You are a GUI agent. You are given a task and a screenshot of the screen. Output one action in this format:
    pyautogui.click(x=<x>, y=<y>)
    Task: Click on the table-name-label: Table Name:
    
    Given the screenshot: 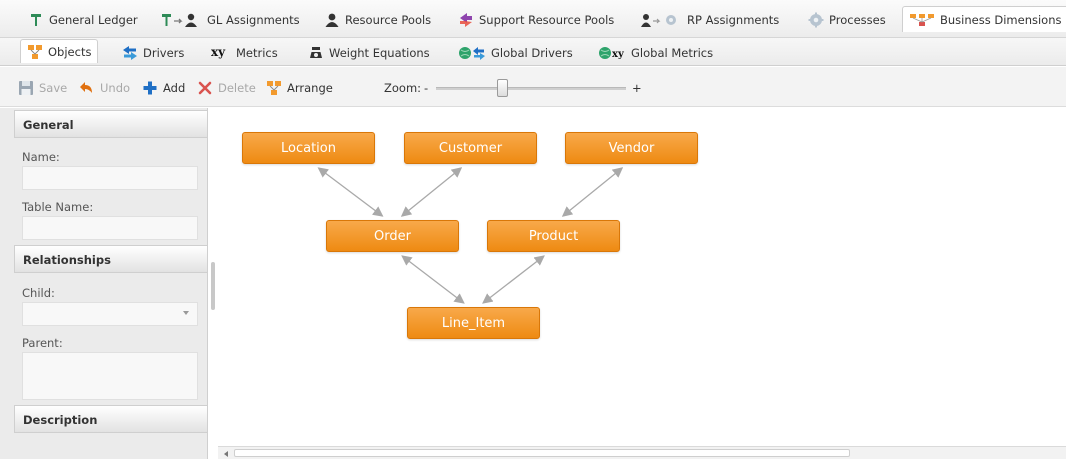 What is the action you would take?
    pyautogui.click(x=58, y=207)
    